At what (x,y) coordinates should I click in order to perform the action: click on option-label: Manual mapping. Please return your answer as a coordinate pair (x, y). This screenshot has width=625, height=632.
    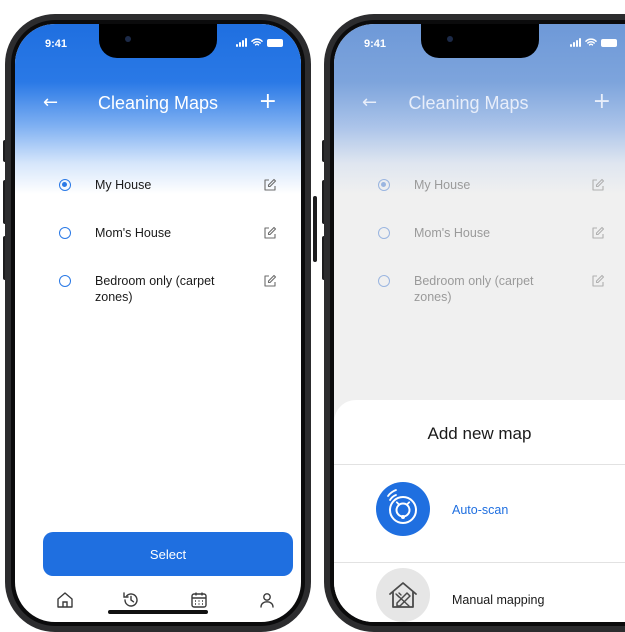
    Looking at the image, I should click on (498, 600).